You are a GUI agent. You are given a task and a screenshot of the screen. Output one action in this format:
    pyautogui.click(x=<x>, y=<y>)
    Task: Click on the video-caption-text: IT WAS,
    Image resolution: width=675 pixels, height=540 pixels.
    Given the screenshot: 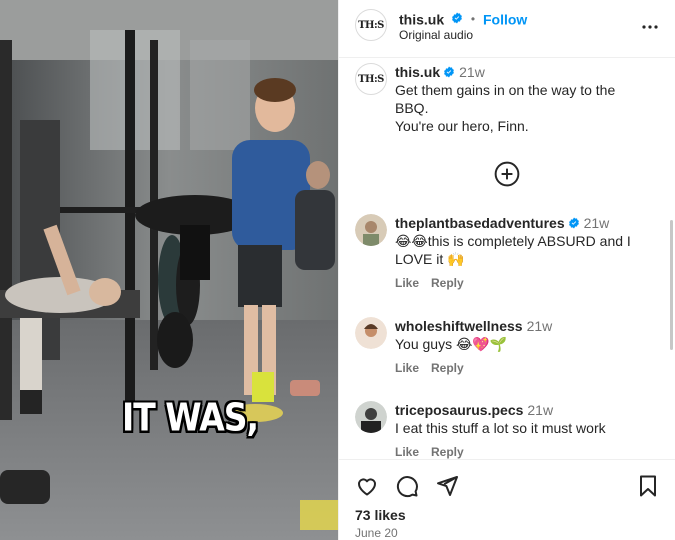 What is the action you would take?
    pyautogui.click(x=190, y=417)
    